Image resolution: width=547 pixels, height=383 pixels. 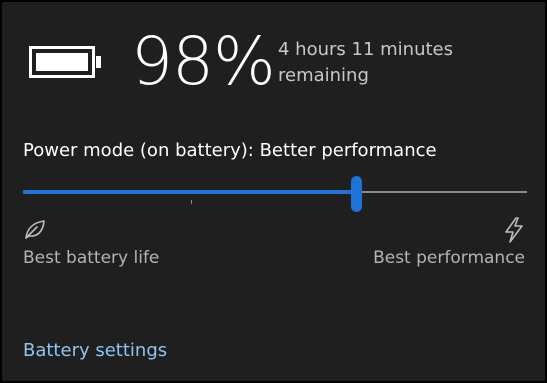 I want to click on battery-settings-link: Battery settings, so click(x=95, y=351).